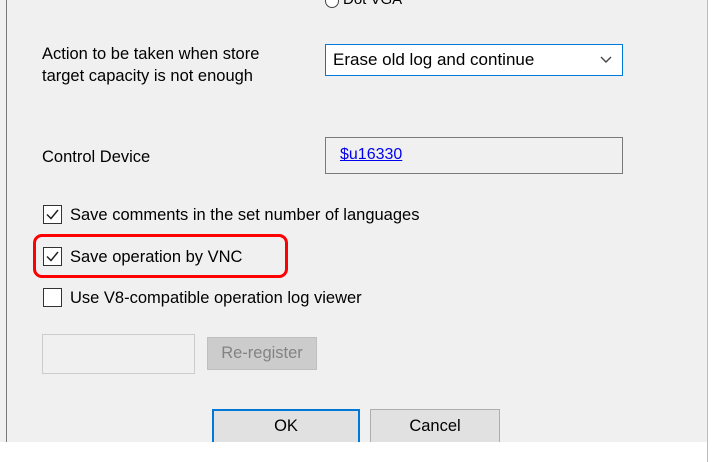 The image size is (715, 462). Describe the element at coordinates (353, 452) in the screenshot. I see `page-background` at that location.